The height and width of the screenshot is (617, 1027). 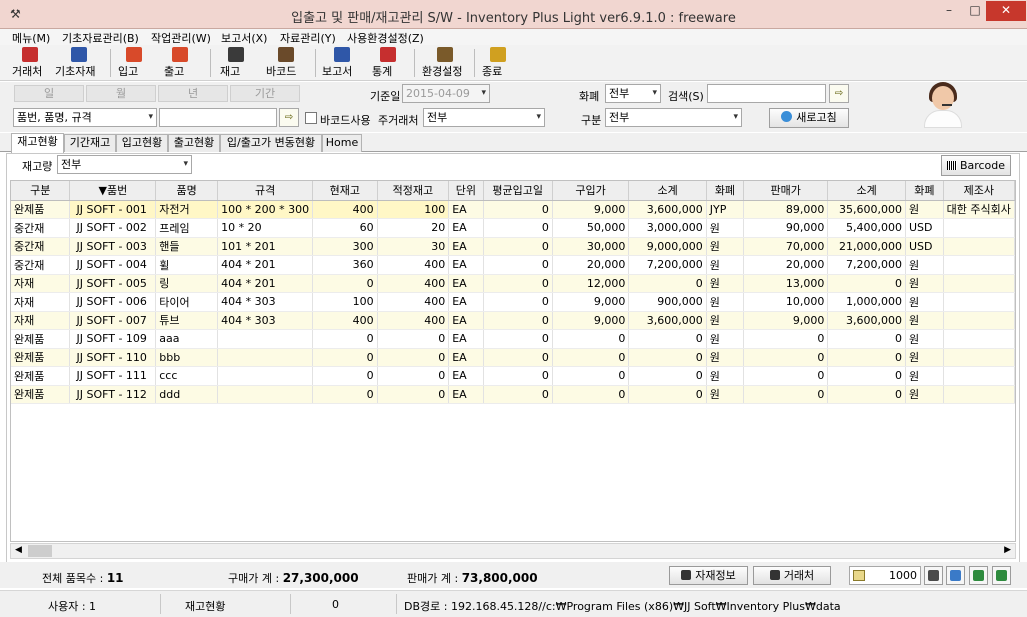 What do you see at coordinates (413, 246) in the screenshot?
I see `table-cell: 30` at bounding box center [413, 246].